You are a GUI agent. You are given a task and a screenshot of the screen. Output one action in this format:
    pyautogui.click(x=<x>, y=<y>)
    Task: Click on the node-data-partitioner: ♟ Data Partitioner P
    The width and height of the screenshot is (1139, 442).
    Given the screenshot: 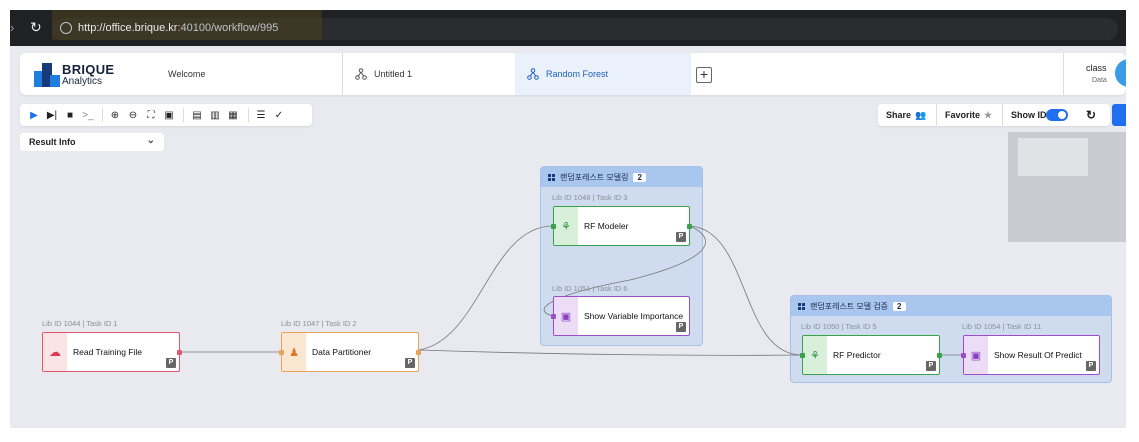 What is the action you would take?
    pyautogui.click(x=350, y=352)
    